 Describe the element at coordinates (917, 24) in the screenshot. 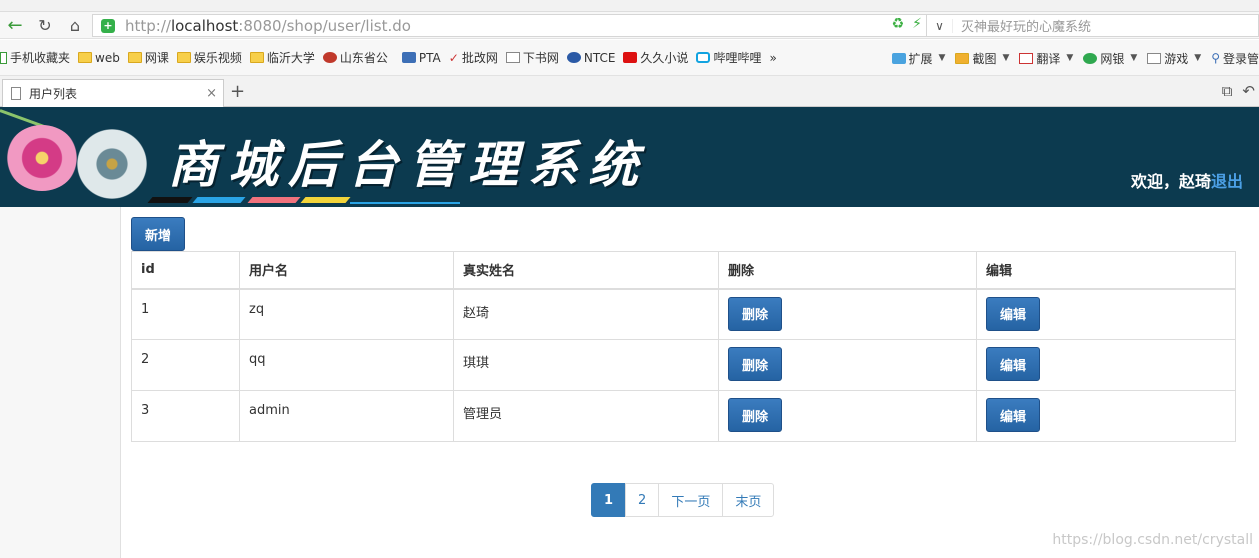

I see `lightning-icon: ⚡` at that location.